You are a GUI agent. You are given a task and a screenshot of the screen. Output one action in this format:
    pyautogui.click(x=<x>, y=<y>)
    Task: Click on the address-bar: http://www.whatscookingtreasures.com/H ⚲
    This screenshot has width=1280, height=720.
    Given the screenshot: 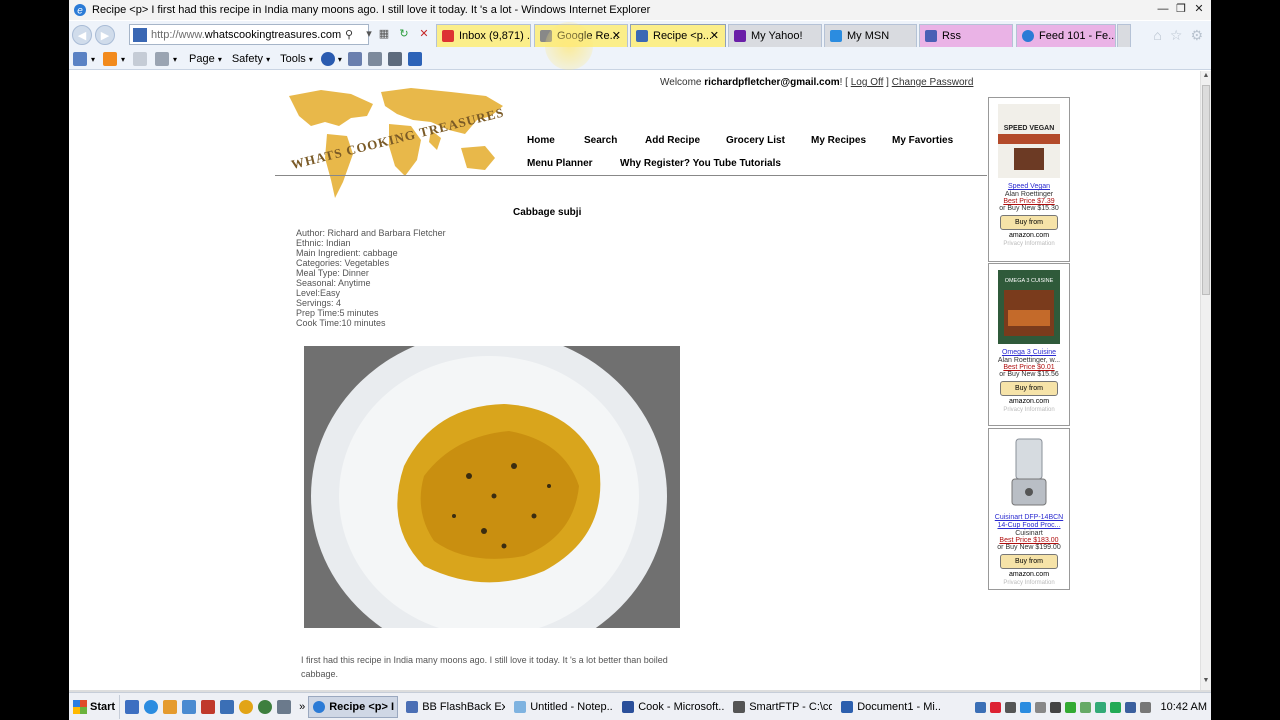 What is the action you would take?
    pyautogui.click(x=249, y=34)
    